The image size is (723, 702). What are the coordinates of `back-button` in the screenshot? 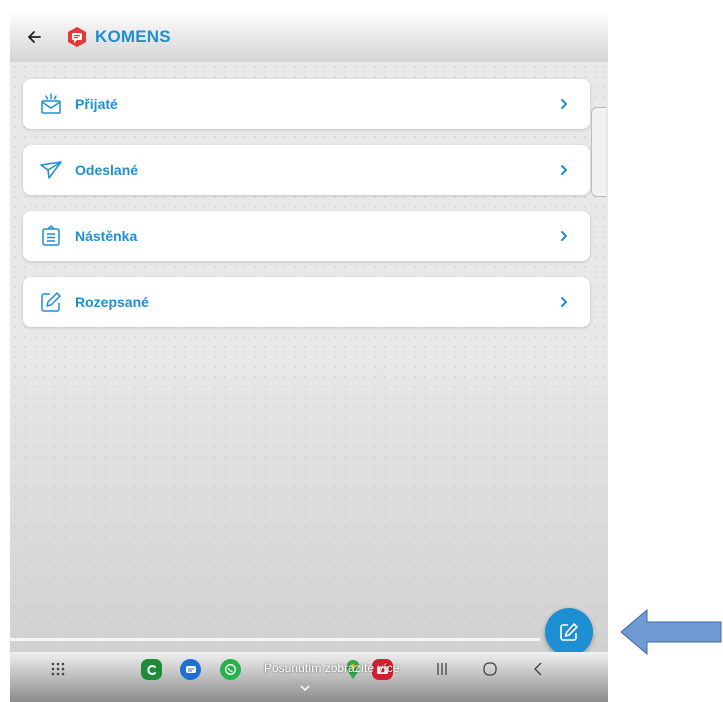 It's located at (34, 37).